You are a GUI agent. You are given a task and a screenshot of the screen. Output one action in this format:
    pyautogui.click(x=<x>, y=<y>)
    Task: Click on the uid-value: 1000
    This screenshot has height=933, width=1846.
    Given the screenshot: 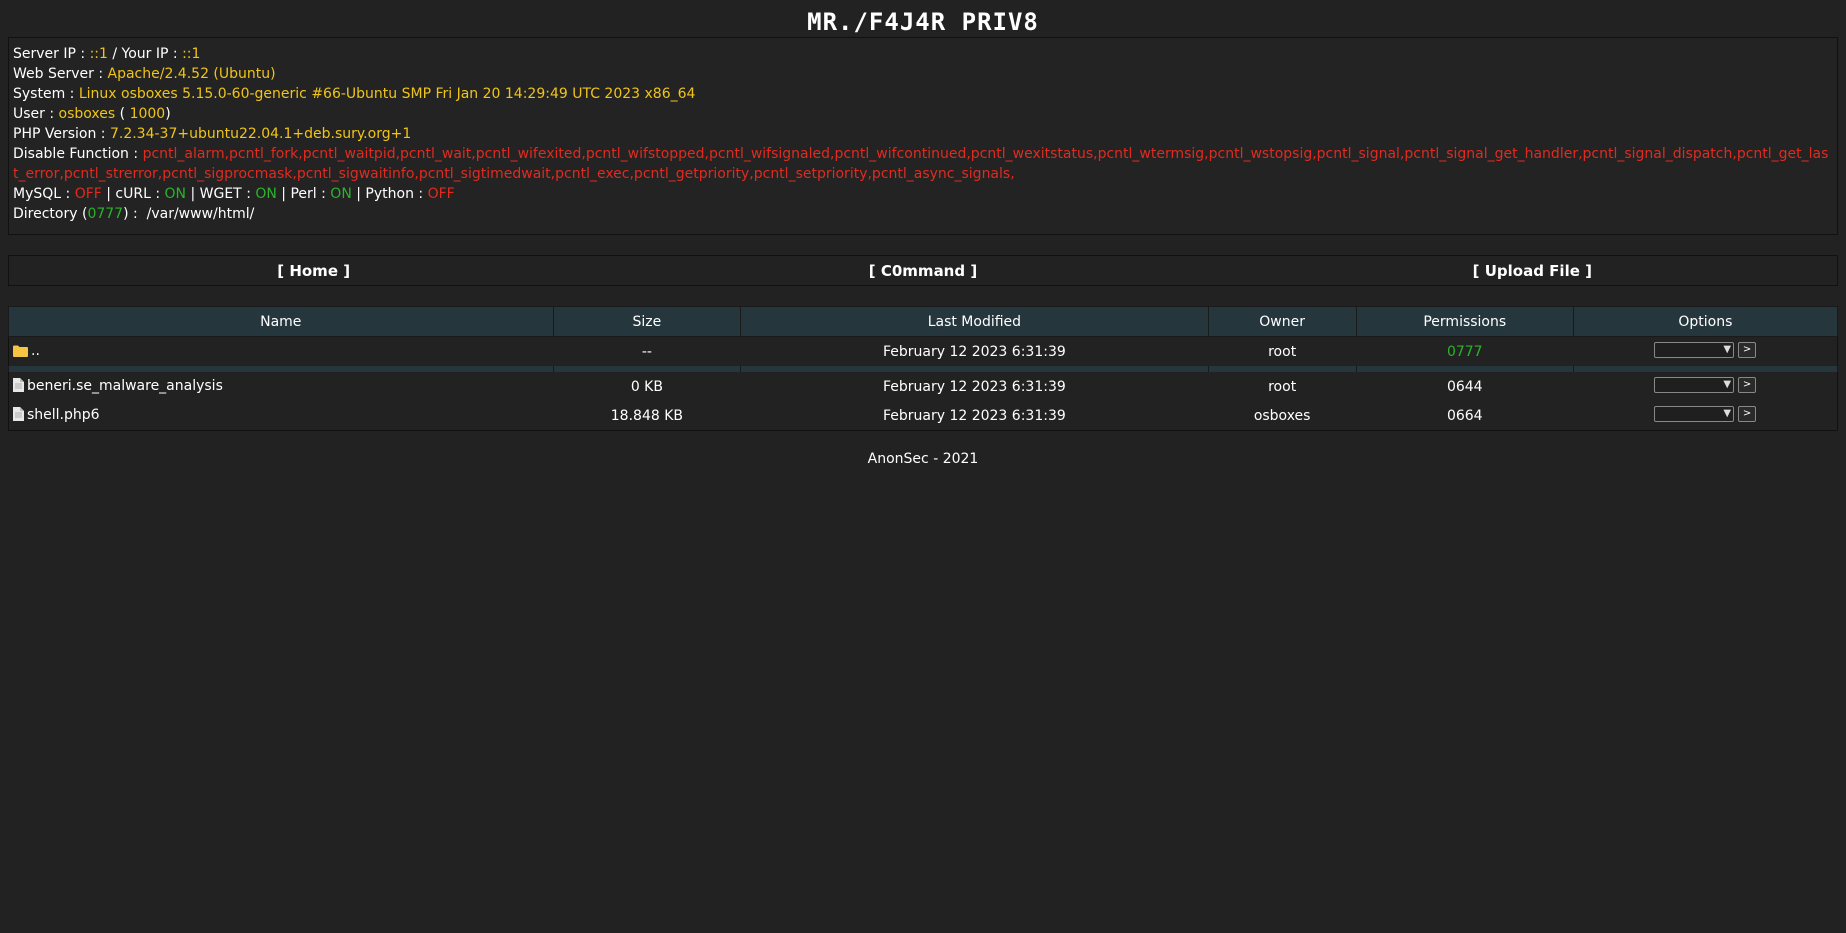 What is the action you would take?
    pyautogui.click(x=147, y=114)
    